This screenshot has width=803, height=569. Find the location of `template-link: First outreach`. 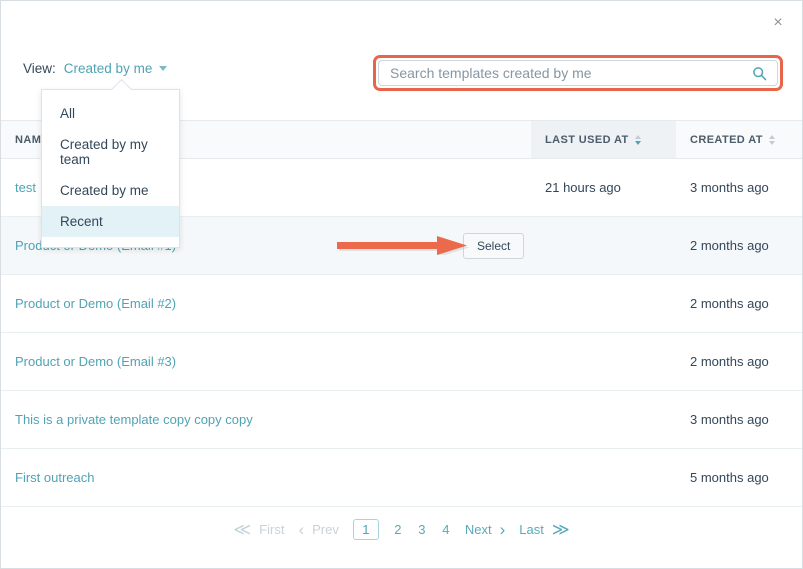

template-link: First outreach is located at coordinates (54, 477).